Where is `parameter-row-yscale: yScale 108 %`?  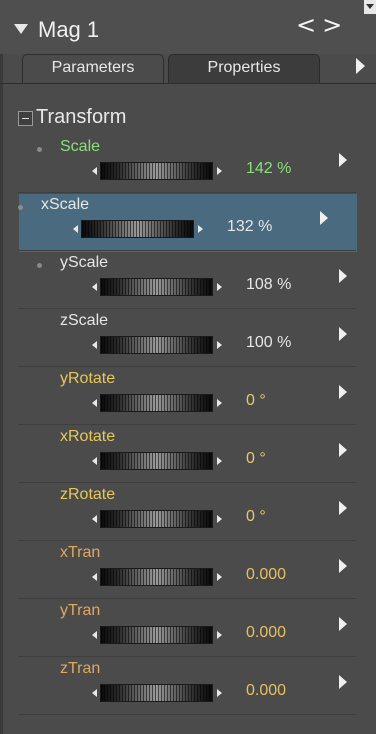 parameter-row-yscale: yScale 108 % is located at coordinates (188, 281).